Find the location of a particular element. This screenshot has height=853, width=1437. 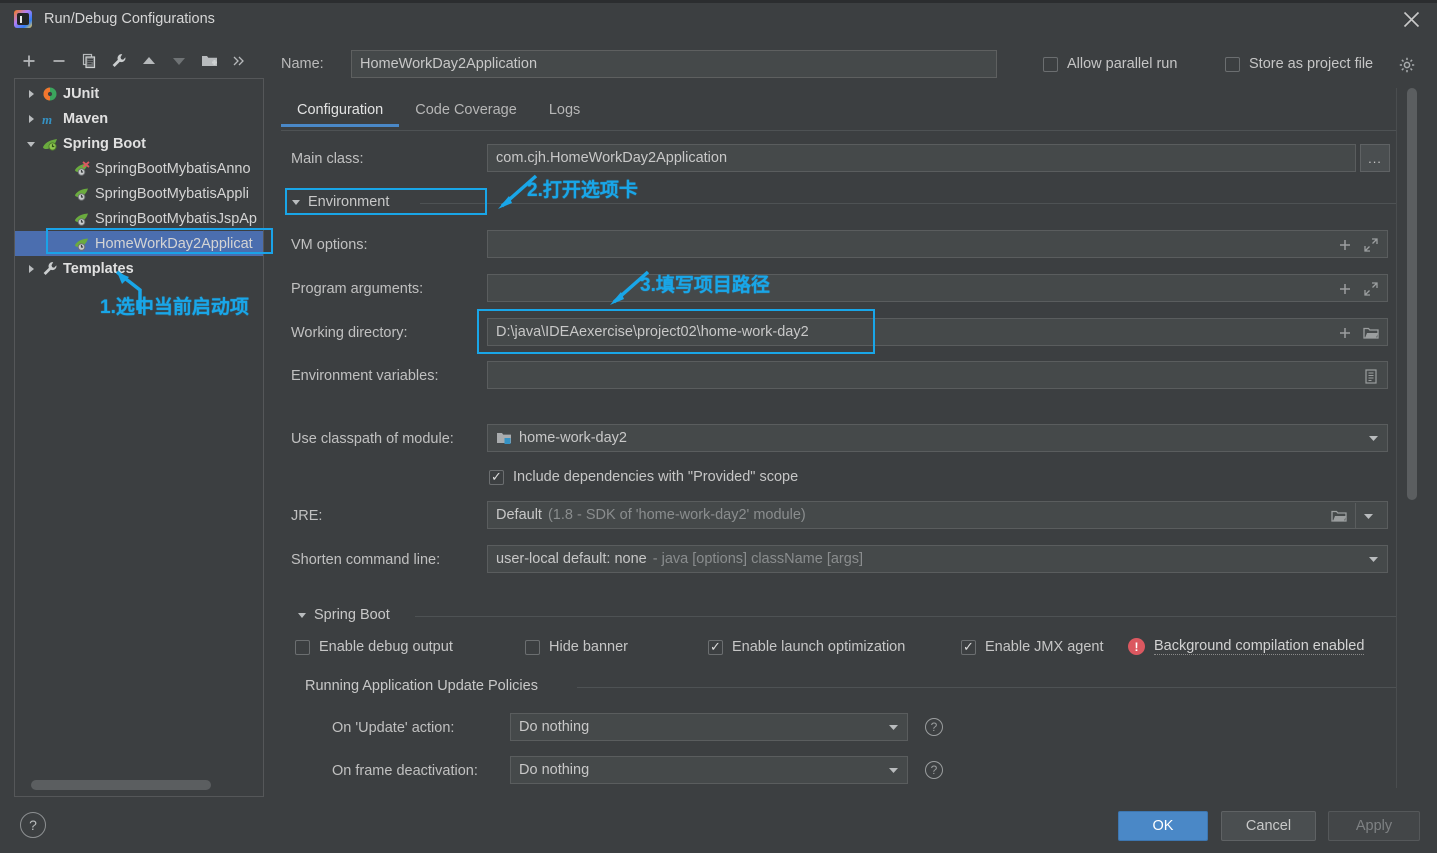

module-icon is located at coordinates (504, 438).